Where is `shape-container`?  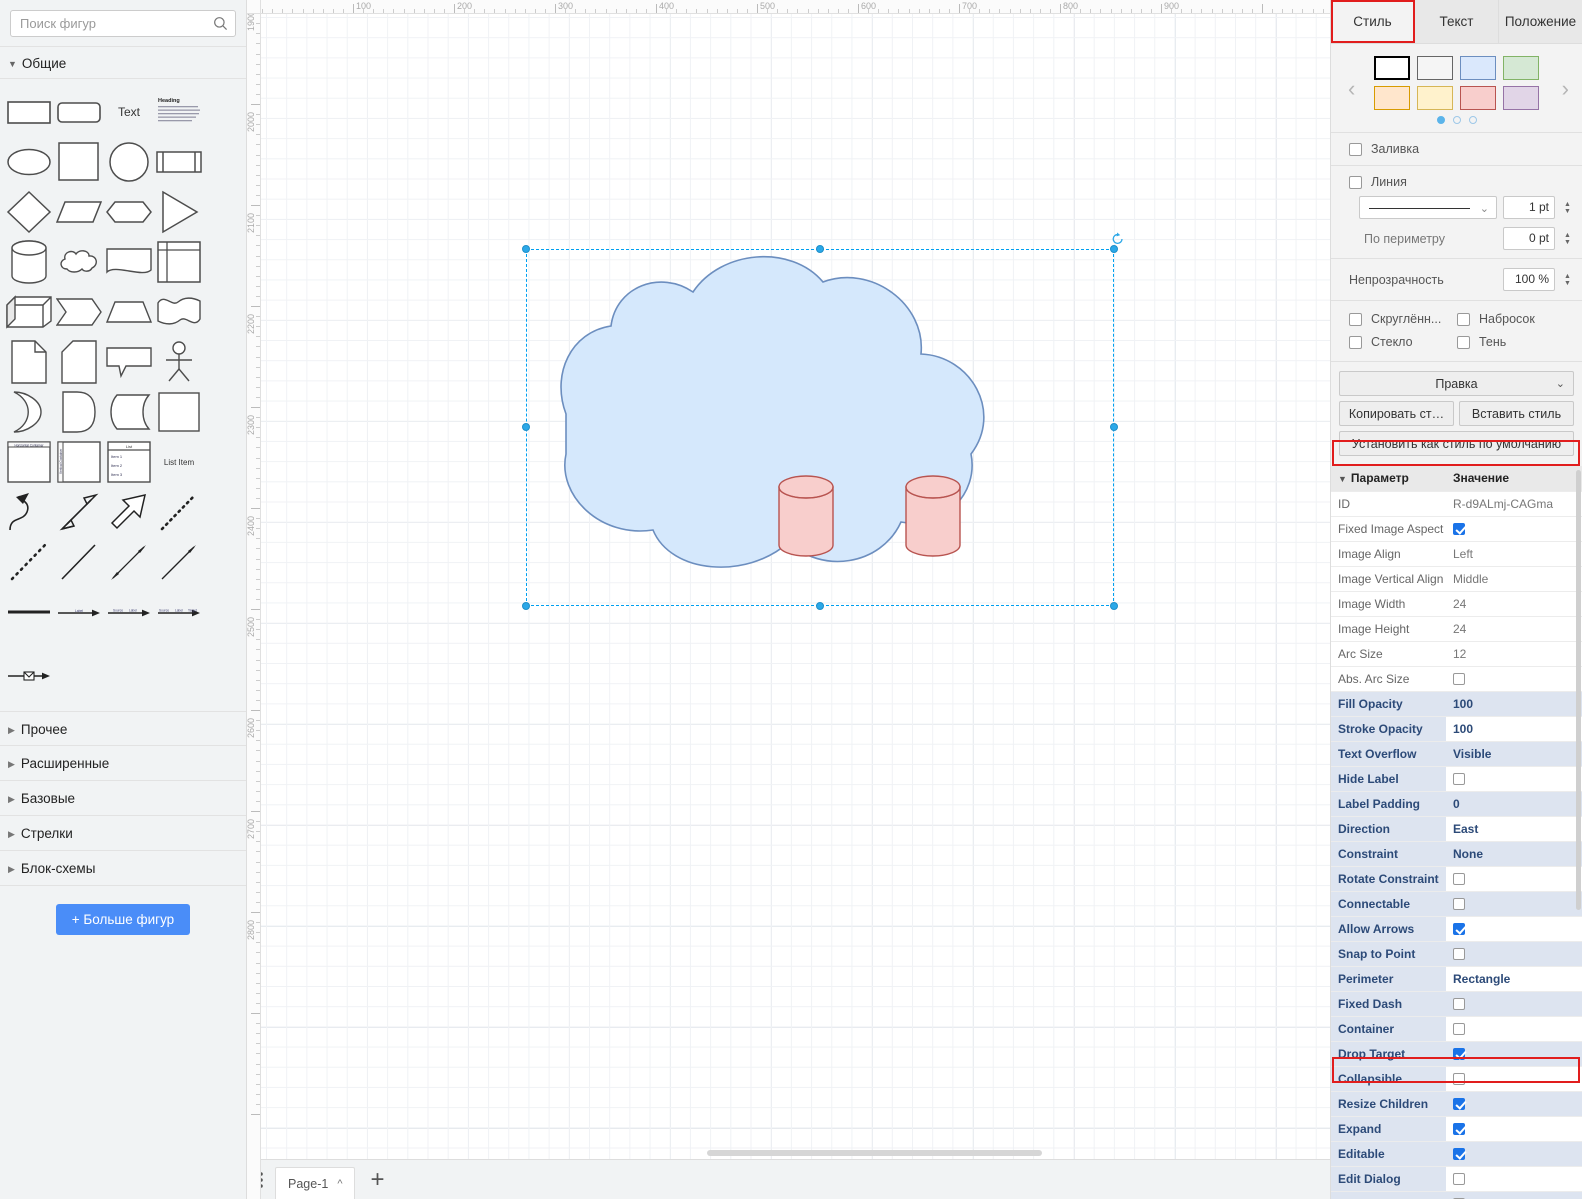 shape-container is located at coordinates (179, 412).